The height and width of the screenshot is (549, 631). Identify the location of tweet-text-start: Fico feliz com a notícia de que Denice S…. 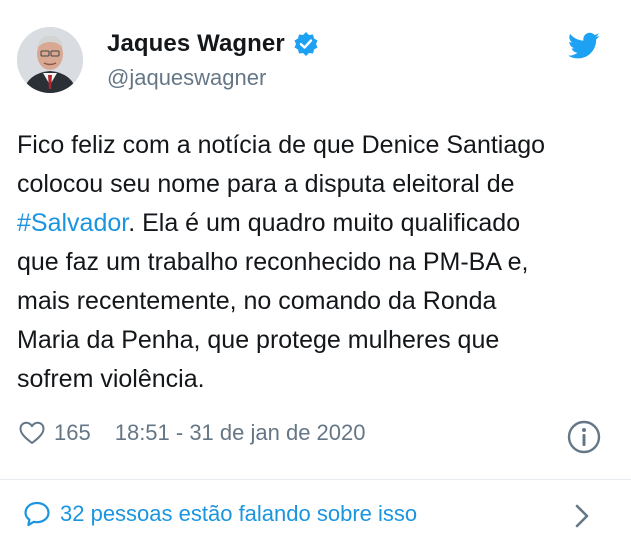
(281, 164).